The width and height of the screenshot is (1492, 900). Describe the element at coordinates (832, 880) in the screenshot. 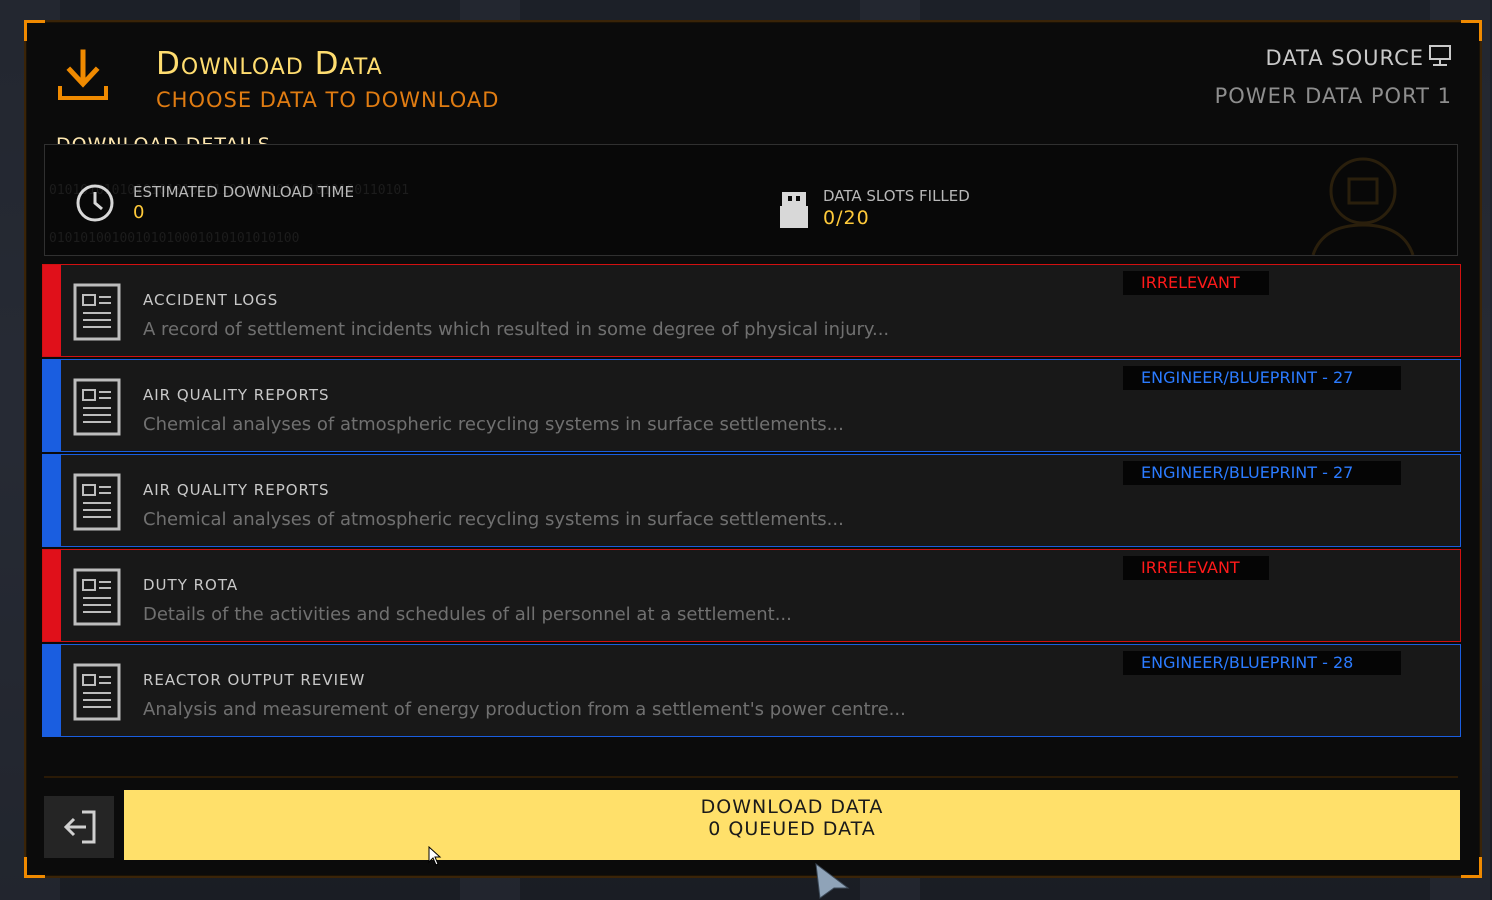

I see `ship-pointer-icon` at that location.